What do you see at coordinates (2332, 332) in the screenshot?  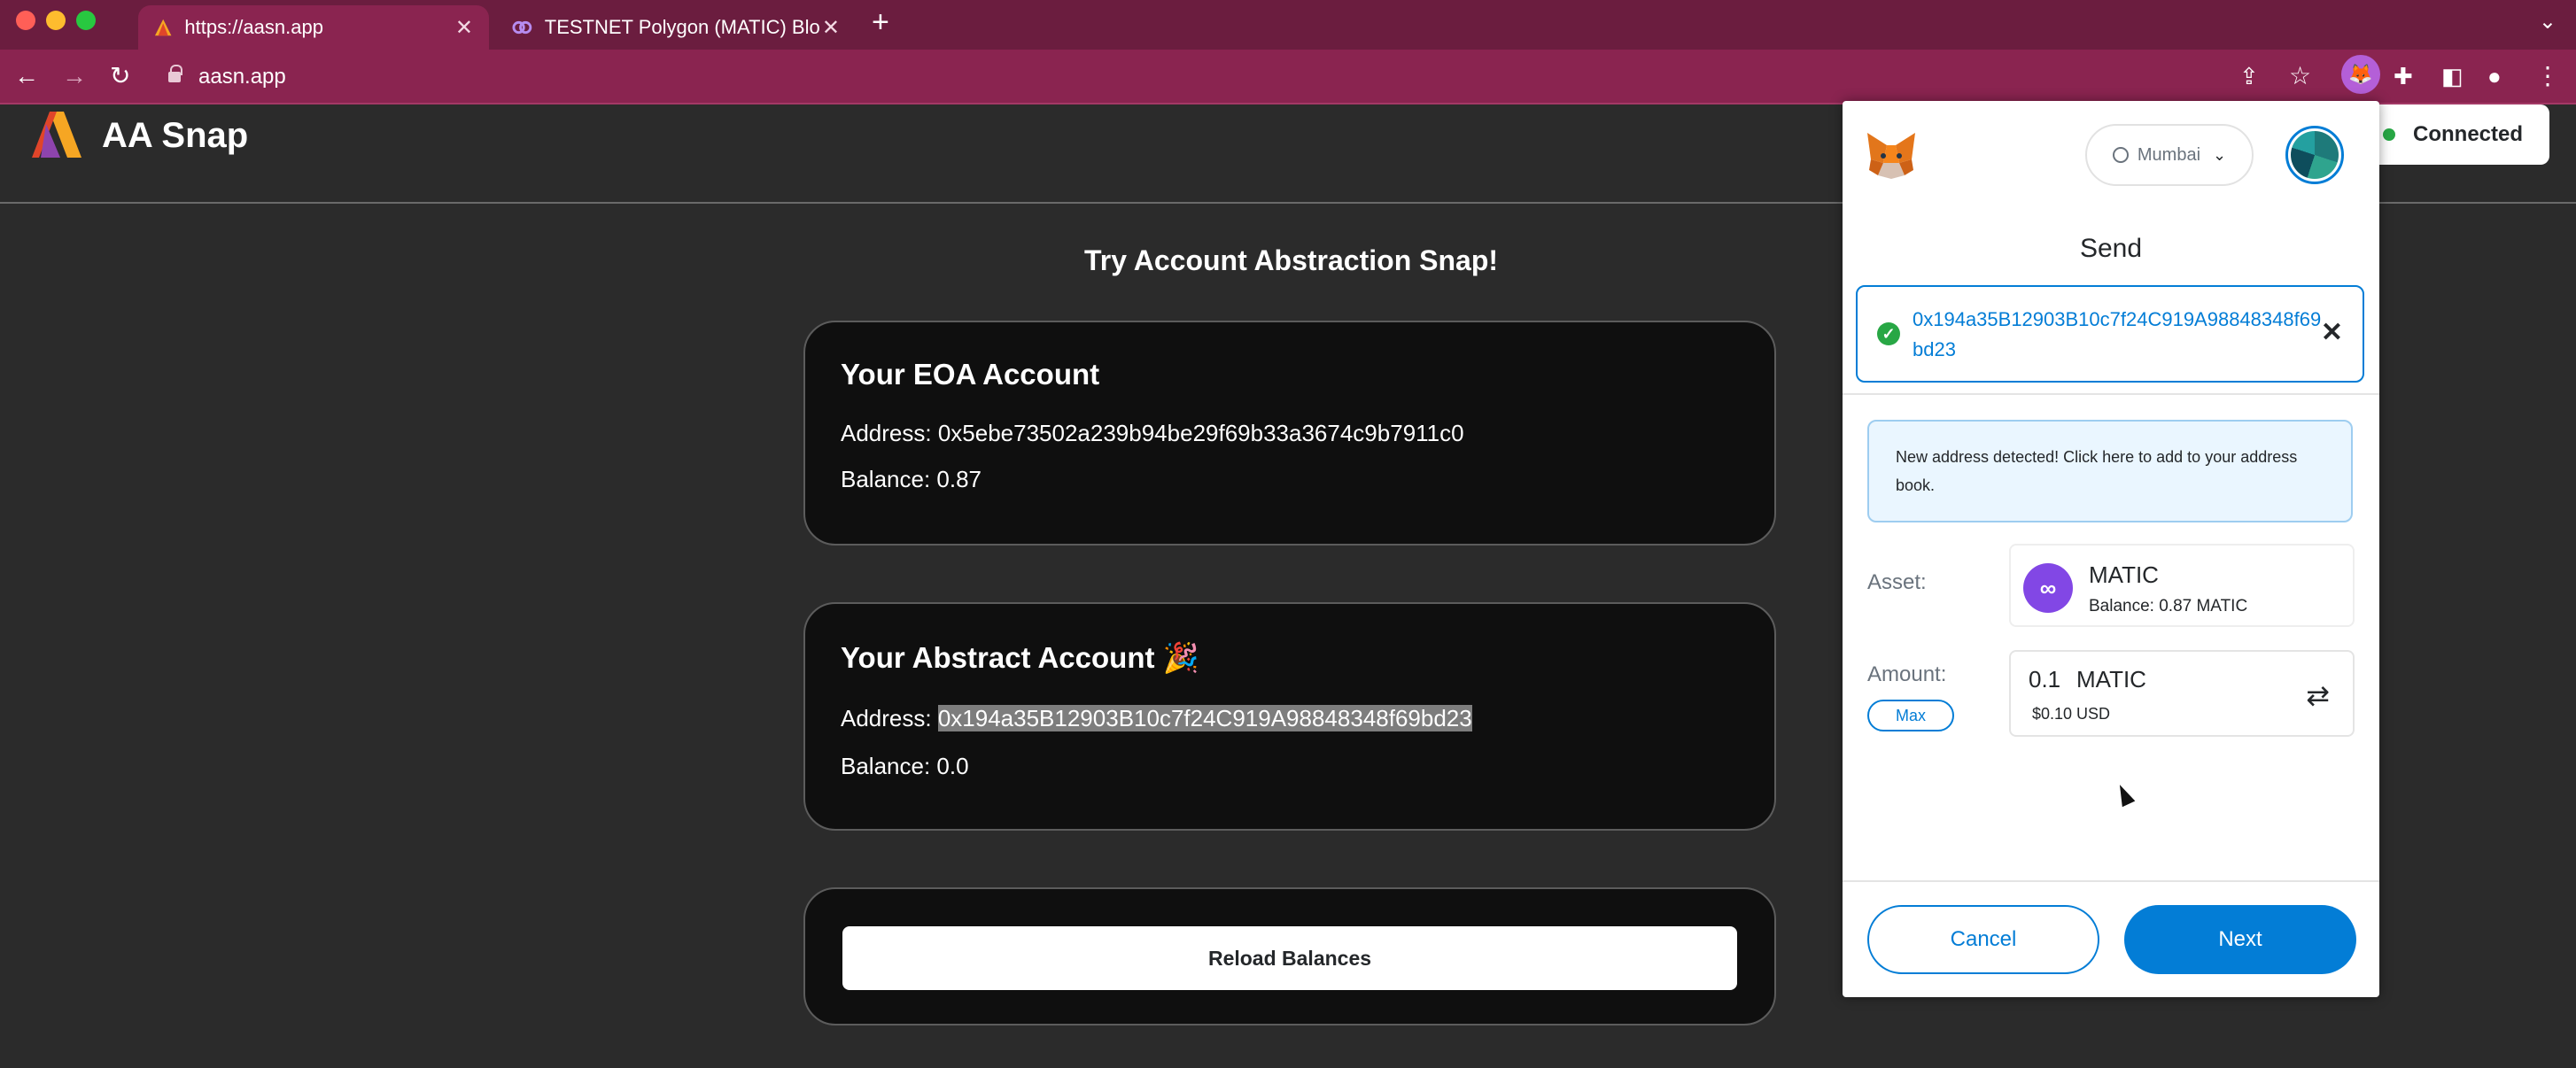 I see `close-icon: ✕` at bounding box center [2332, 332].